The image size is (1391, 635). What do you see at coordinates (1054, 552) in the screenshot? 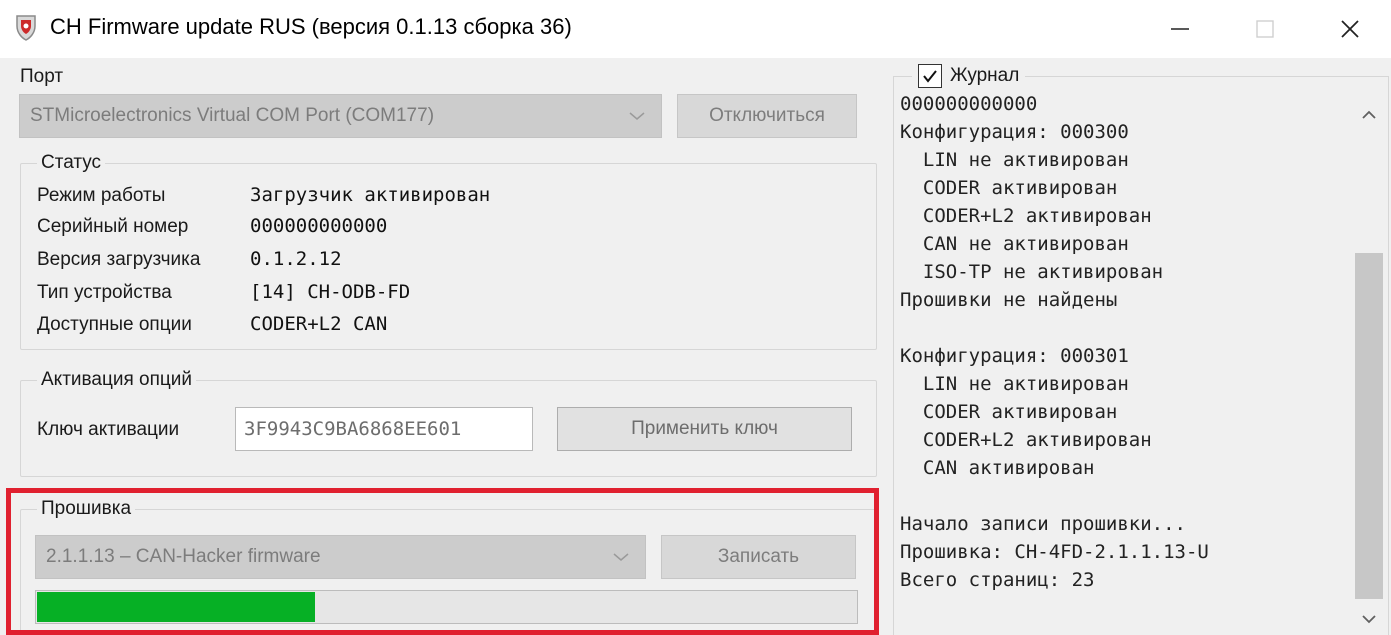
I see `log-line: Прошивка: CH-4FD-2.1.1.13-U` at bounding box center [1054, 552].